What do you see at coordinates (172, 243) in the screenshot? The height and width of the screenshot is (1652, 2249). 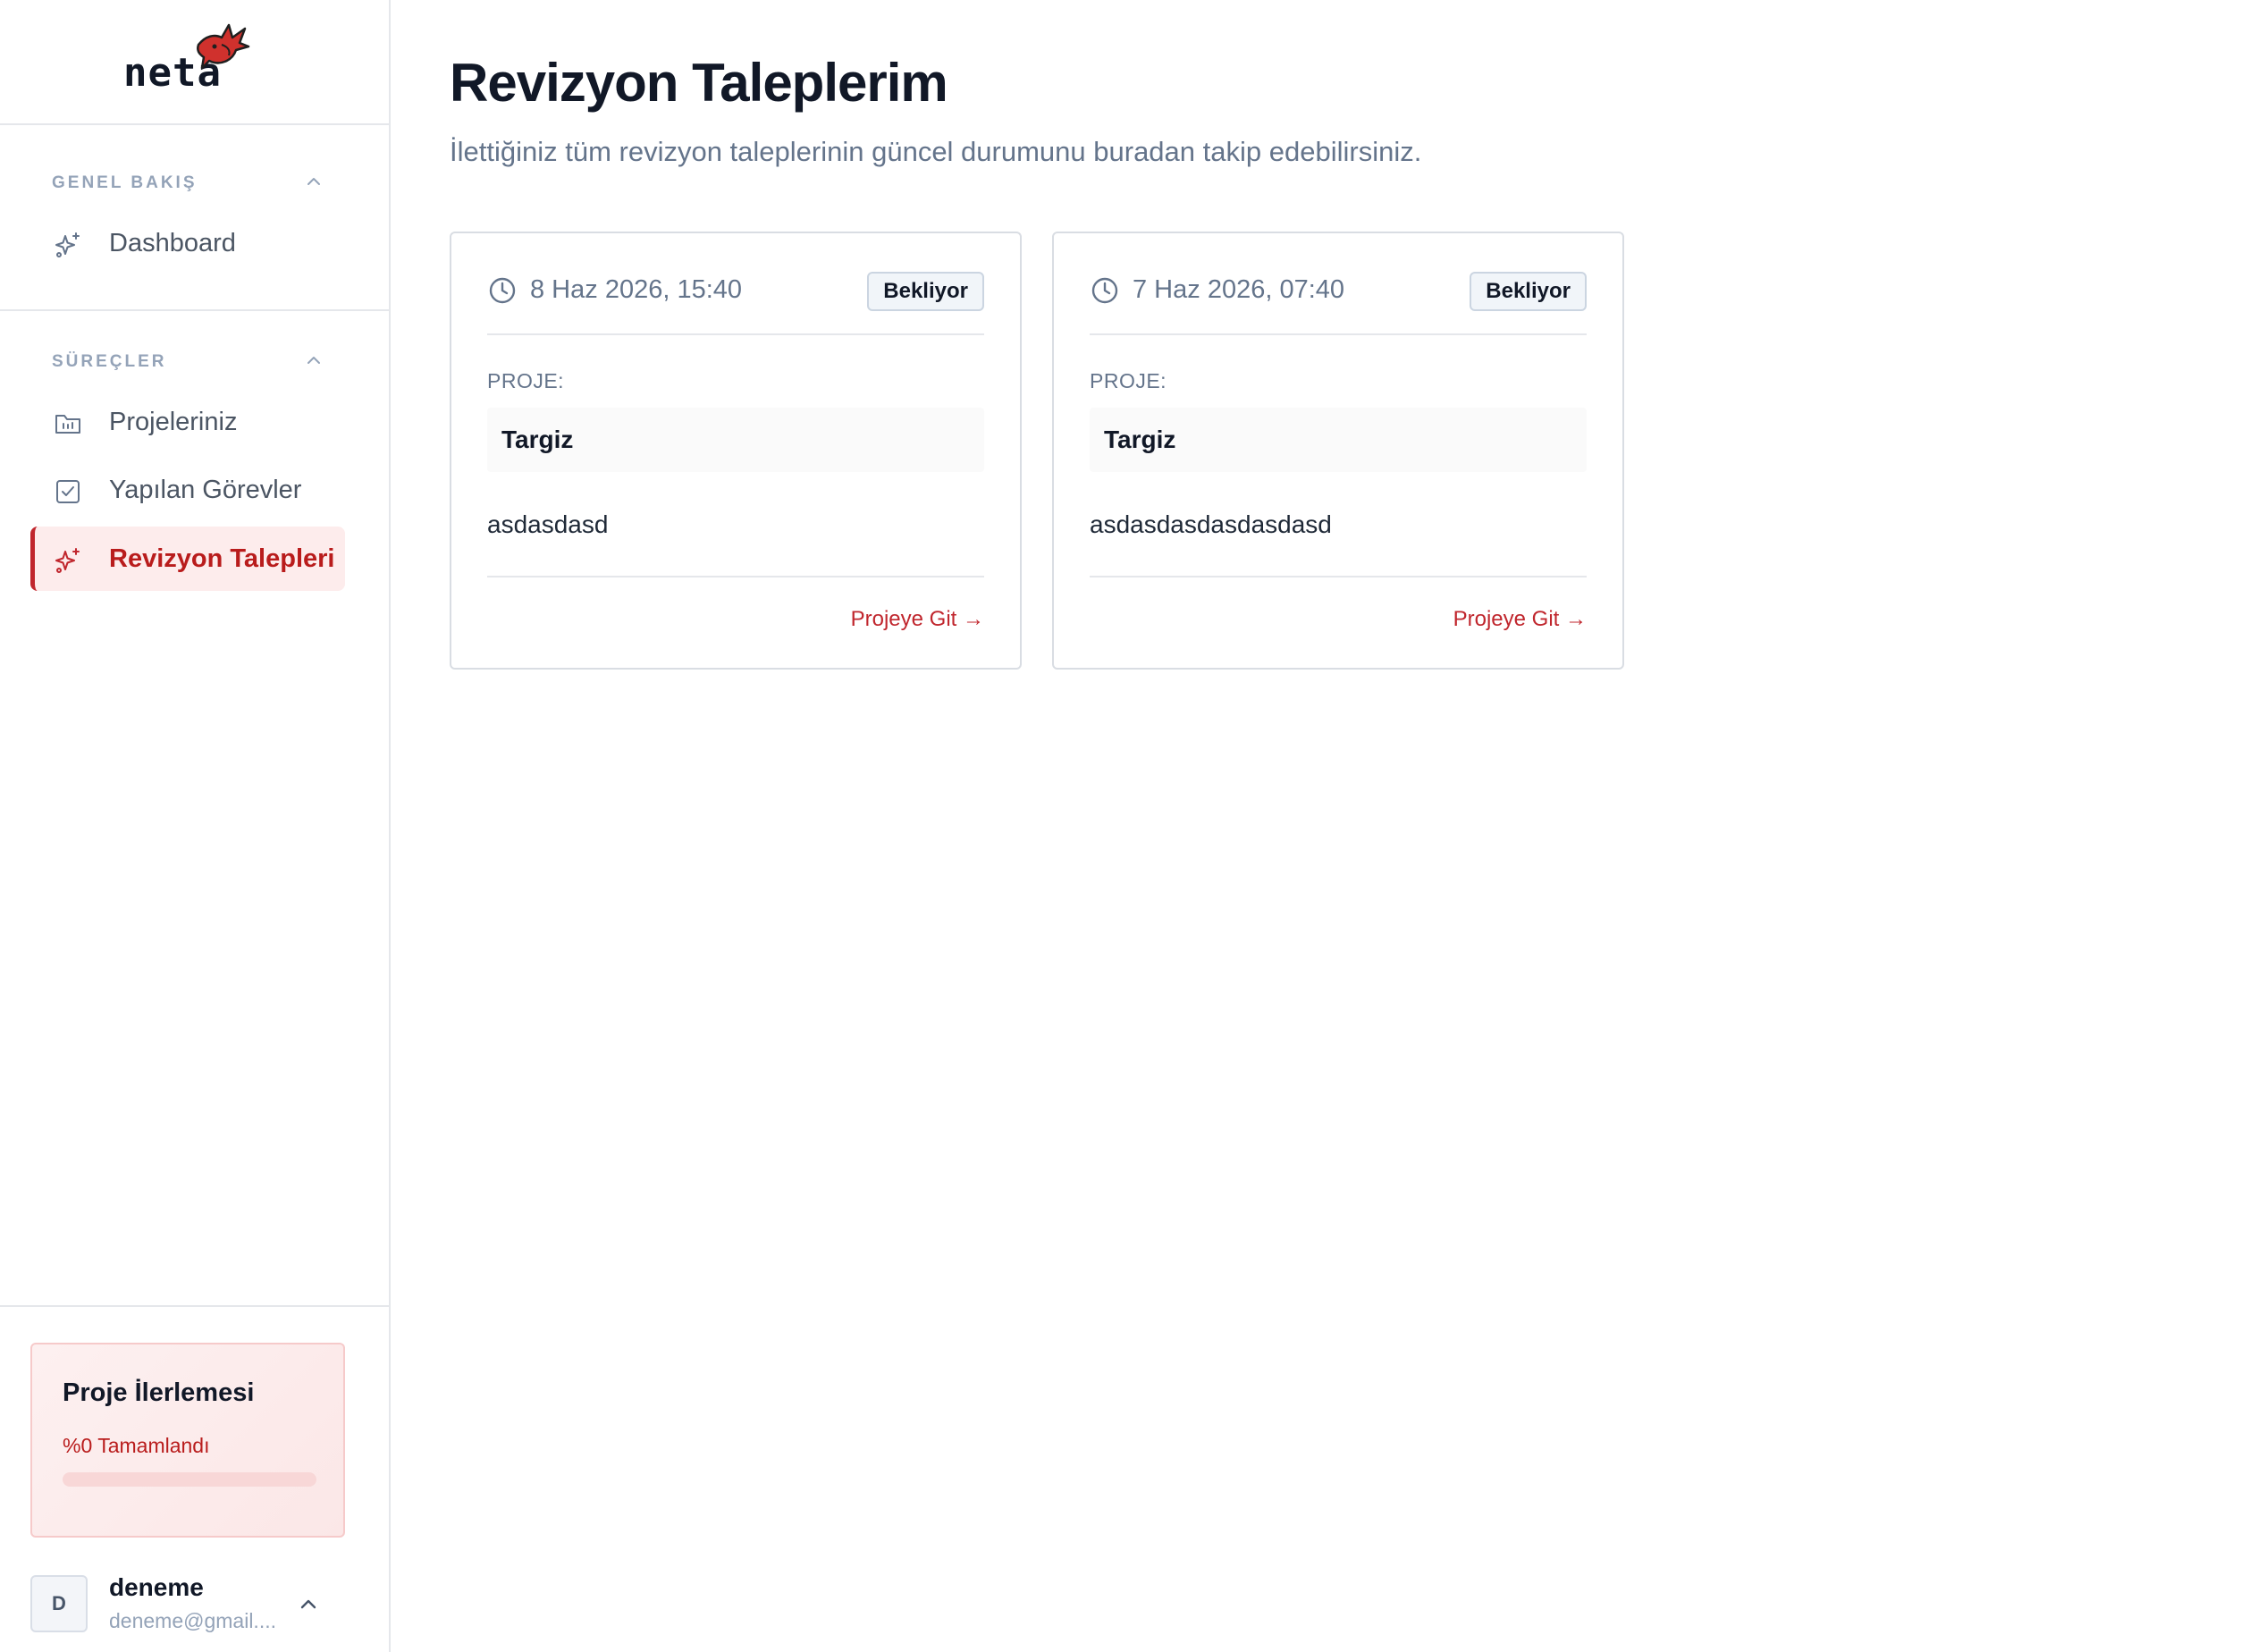 I see `sidebar-item-label: Dashboard` at bounding box center [172, 243].